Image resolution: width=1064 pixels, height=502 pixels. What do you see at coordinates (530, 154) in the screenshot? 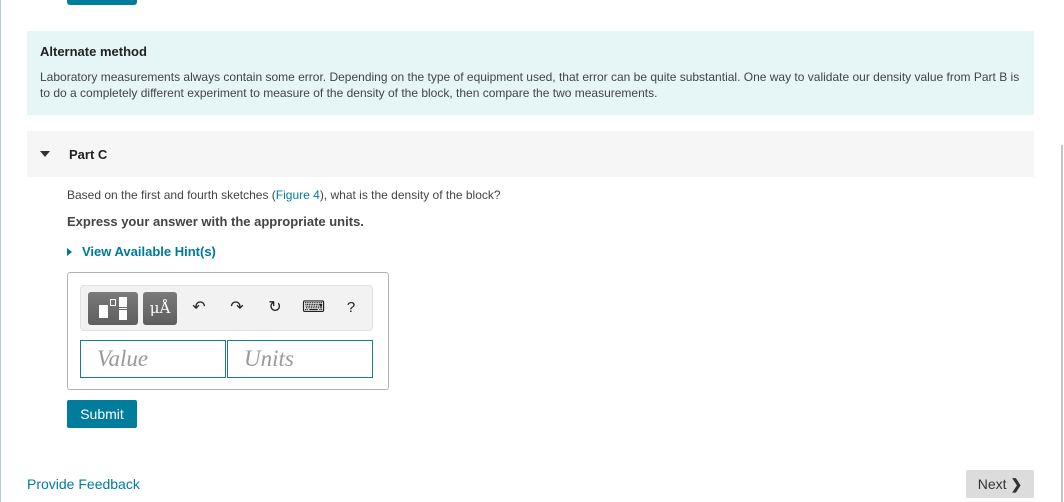
I see `part-c-header: Part C` at bounding box center [530, 154].